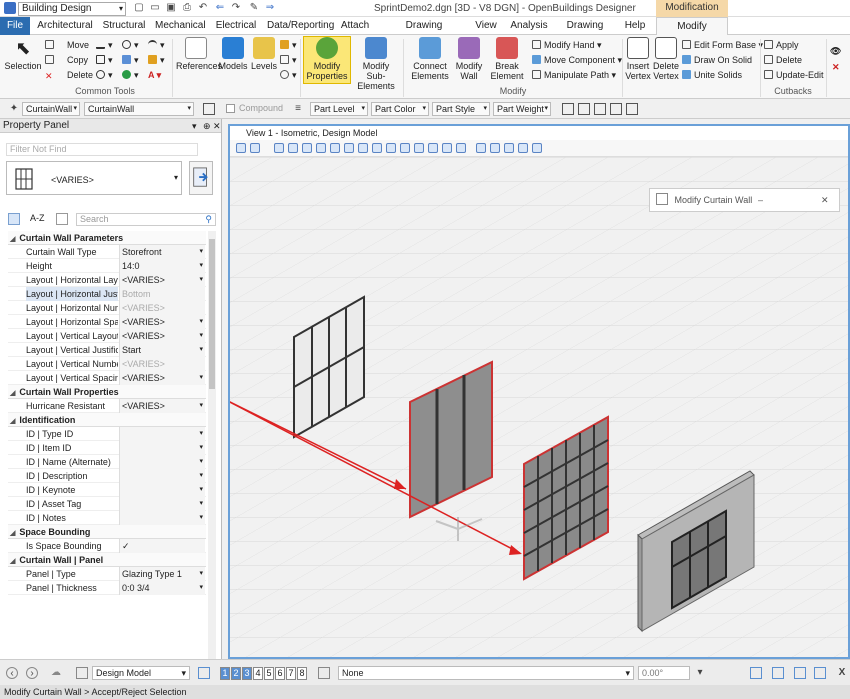 Image resolution: width=850 pixels, height=699 pixels. Describe the element at coordinates (433, 148) in the screenshot. I see `view-camera-icon` at that location.